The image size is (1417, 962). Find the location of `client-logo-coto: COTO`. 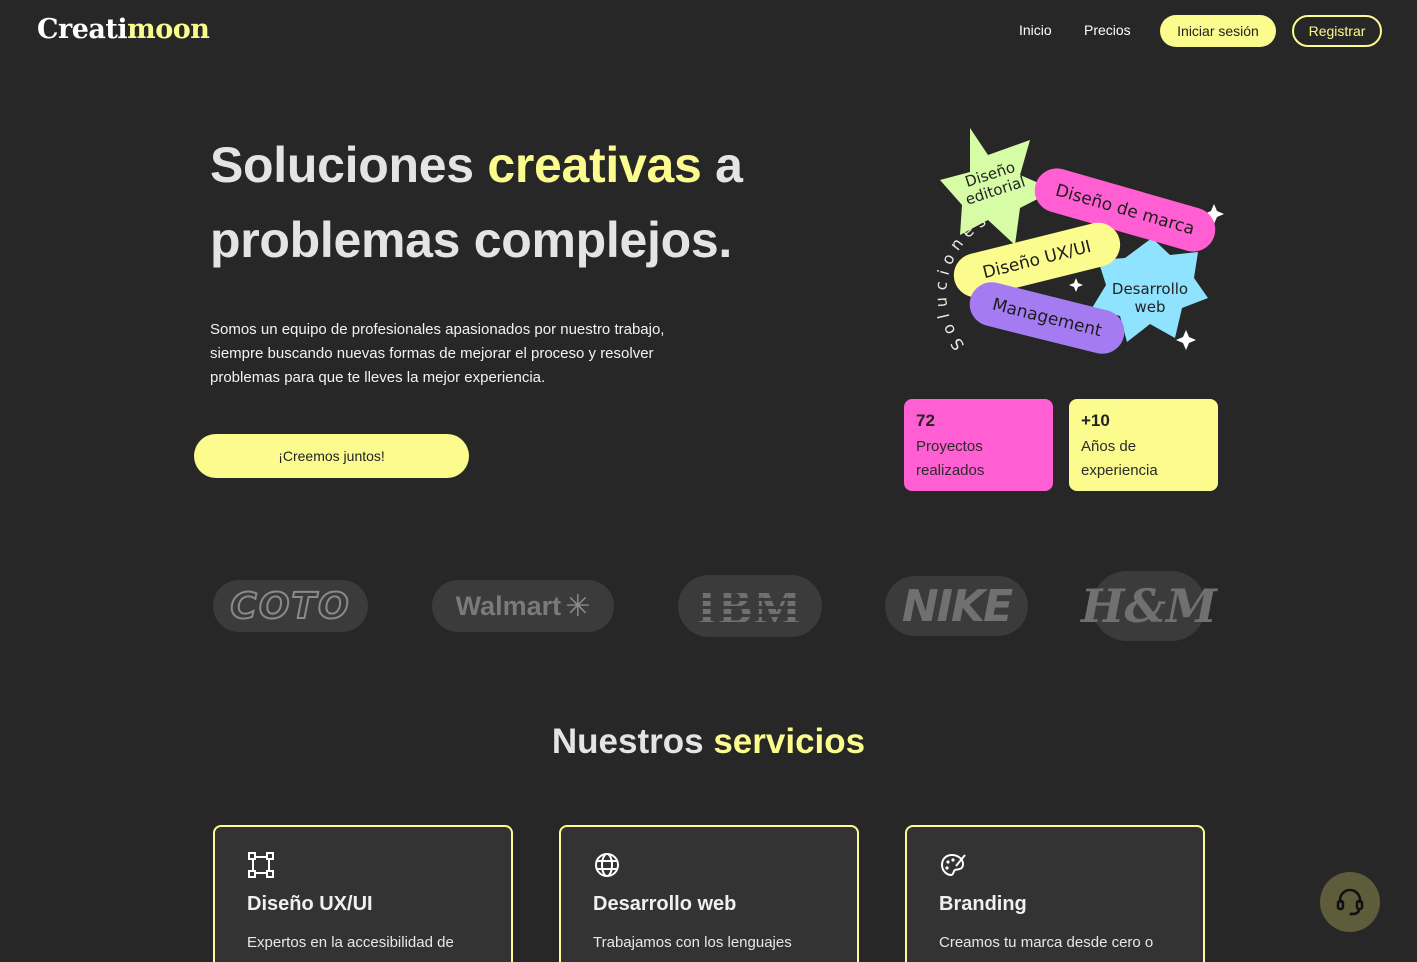

client-logo-coto: COTO is located at coordinates (290, 606).